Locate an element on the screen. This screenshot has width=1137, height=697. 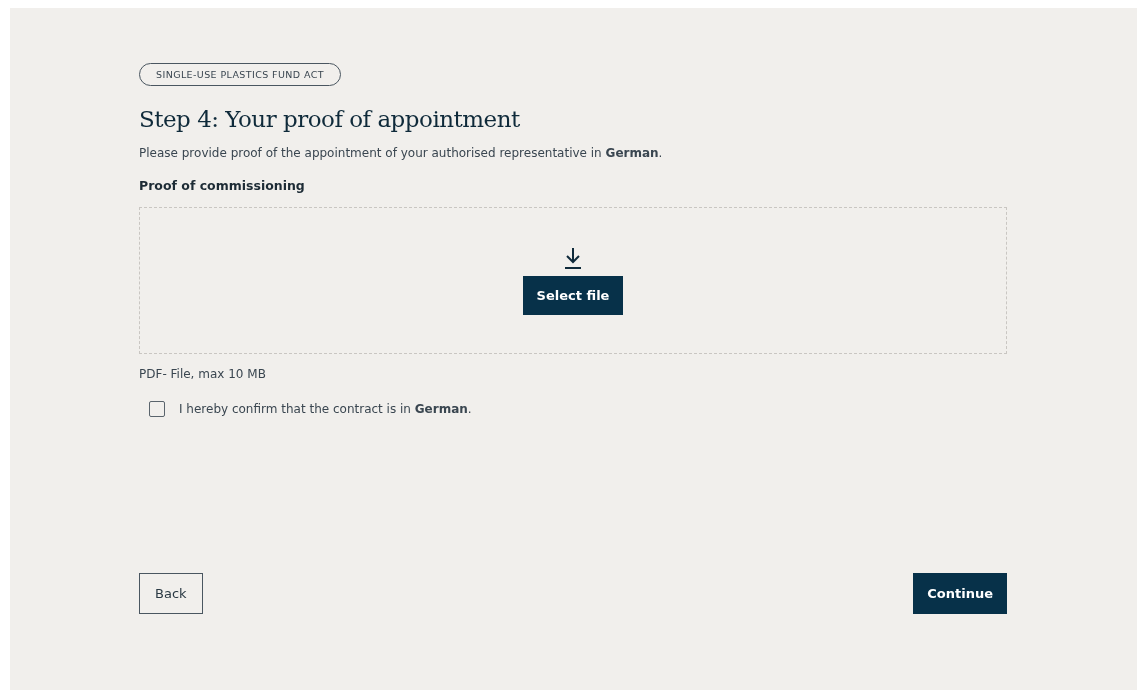
select-file-button: Select file is located at coordinates (573, 295).